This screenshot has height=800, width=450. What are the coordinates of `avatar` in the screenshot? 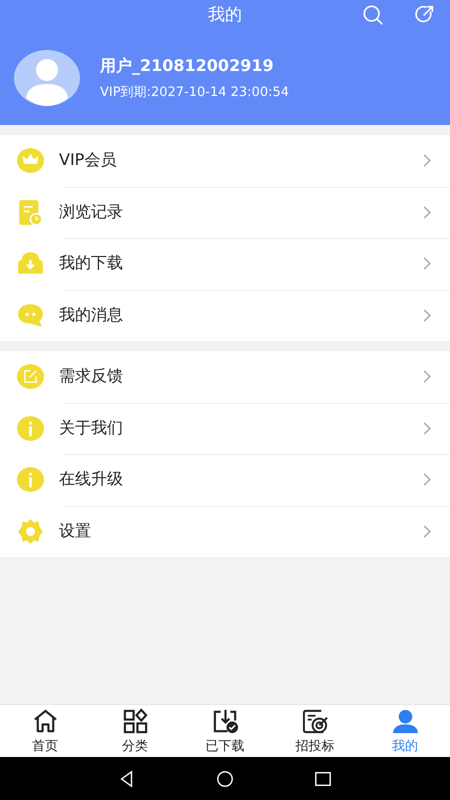 It's located at (47, 78).